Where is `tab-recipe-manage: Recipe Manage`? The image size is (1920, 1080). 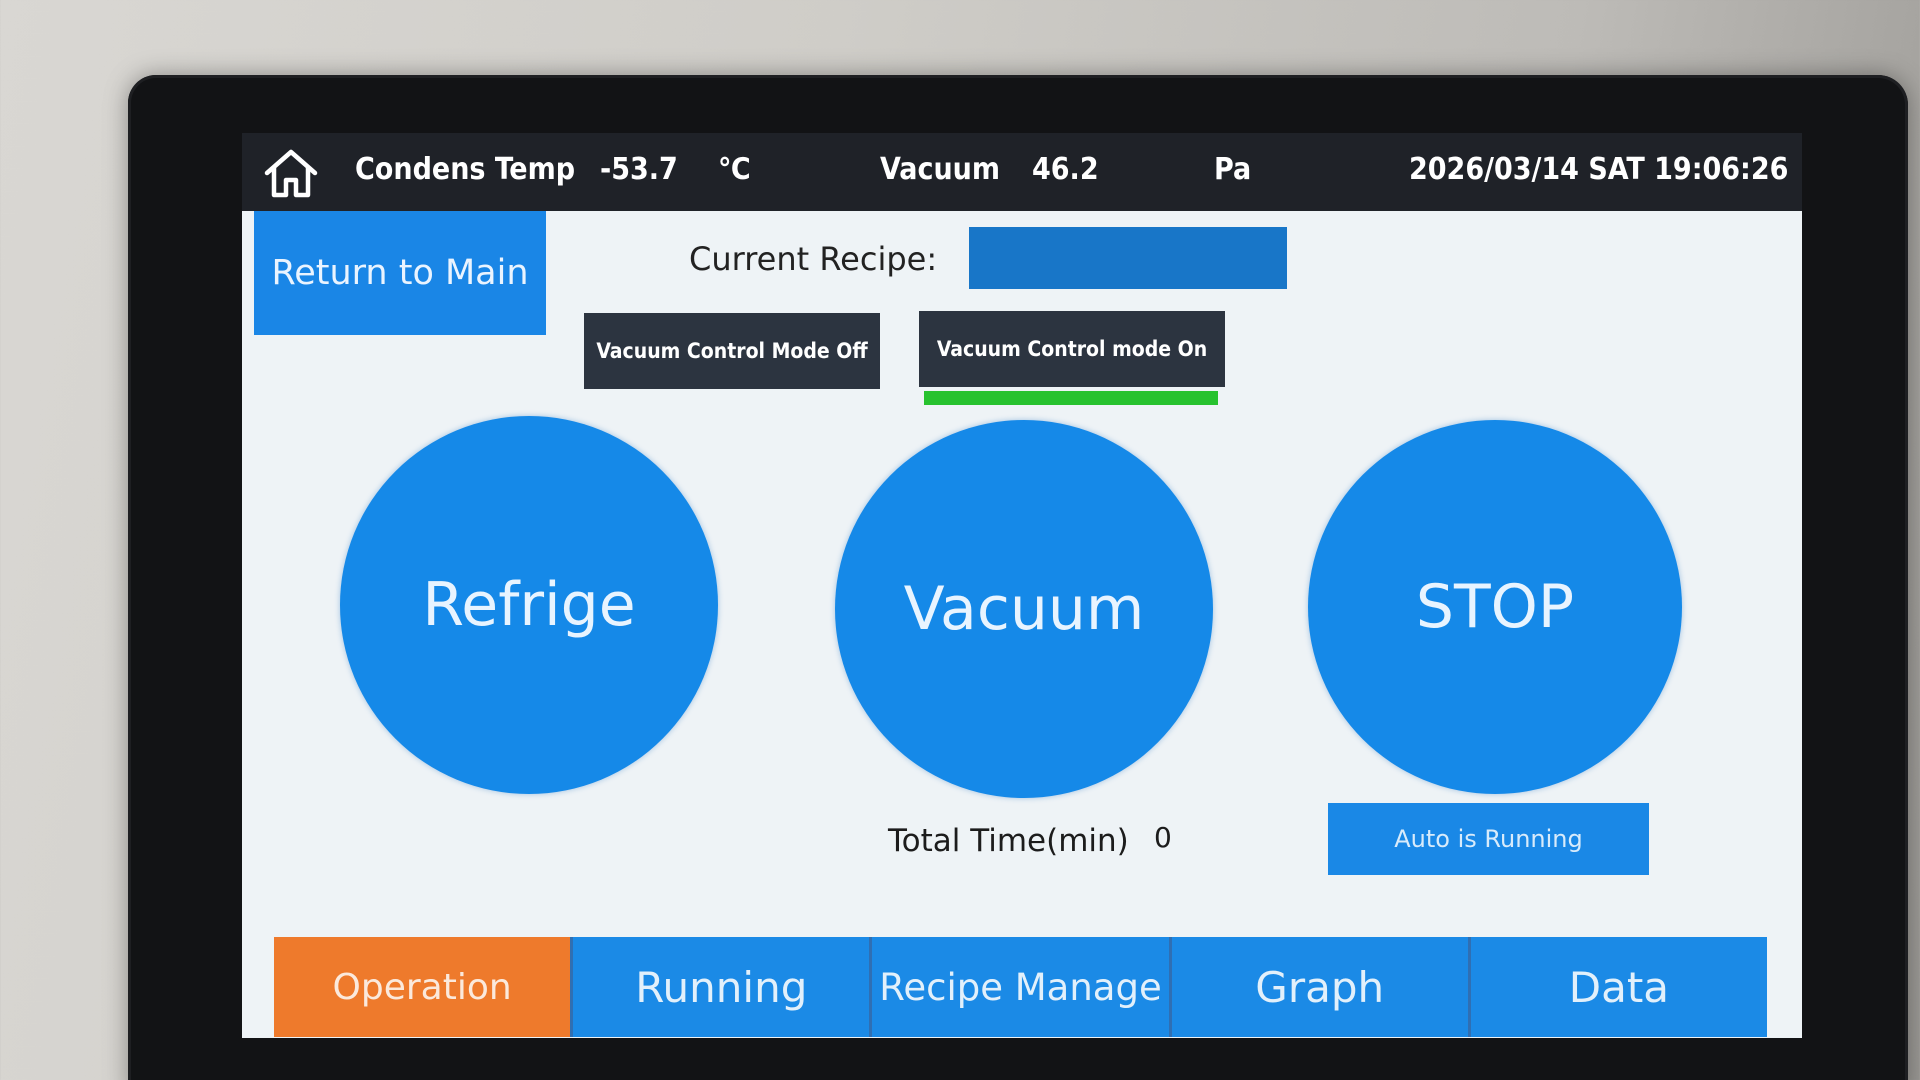 tab-recipe-manage: Recipe Manage is located at coordinates (1022, 987).